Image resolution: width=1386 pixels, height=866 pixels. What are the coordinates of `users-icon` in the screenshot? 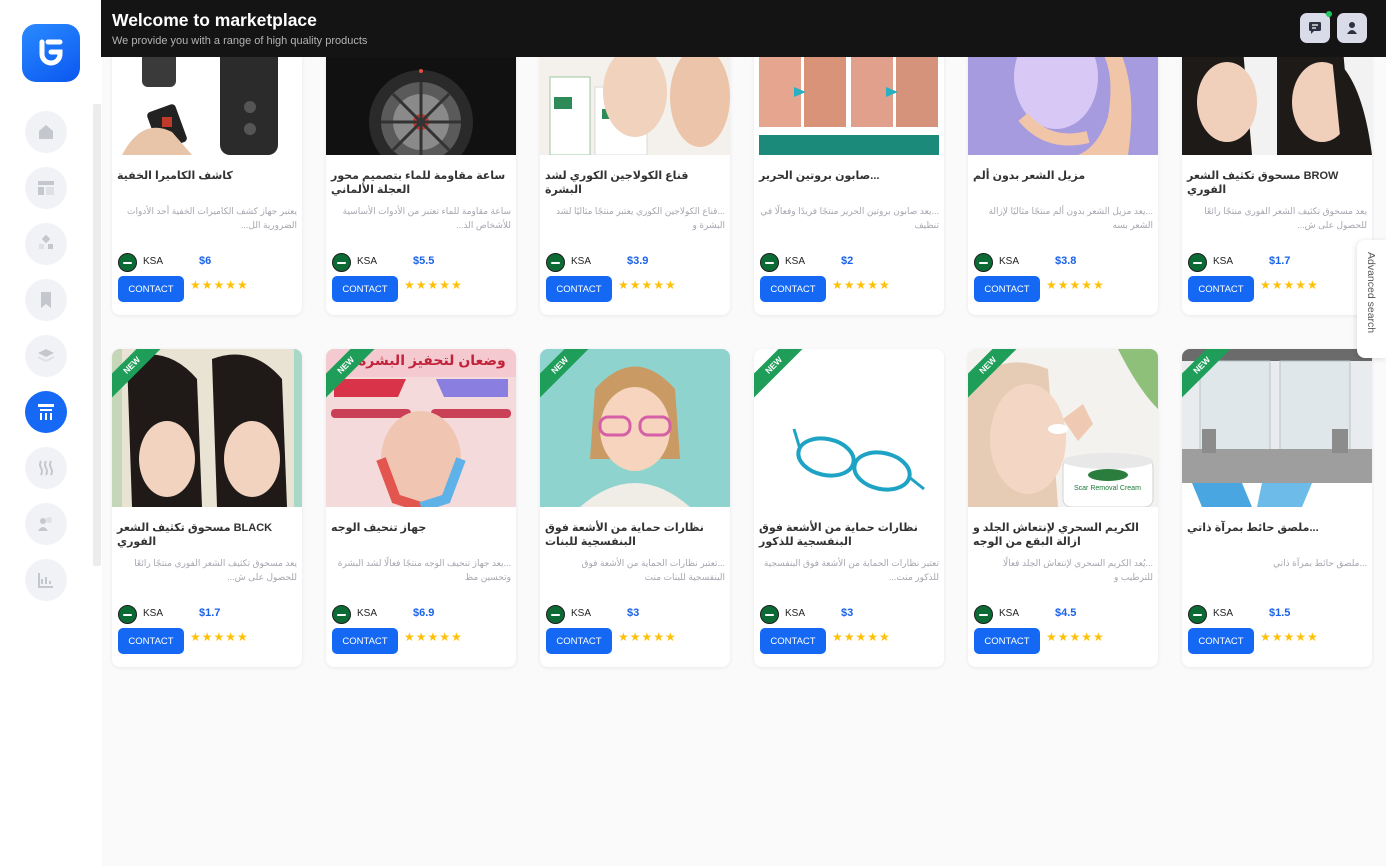 It's located at (46, 524).